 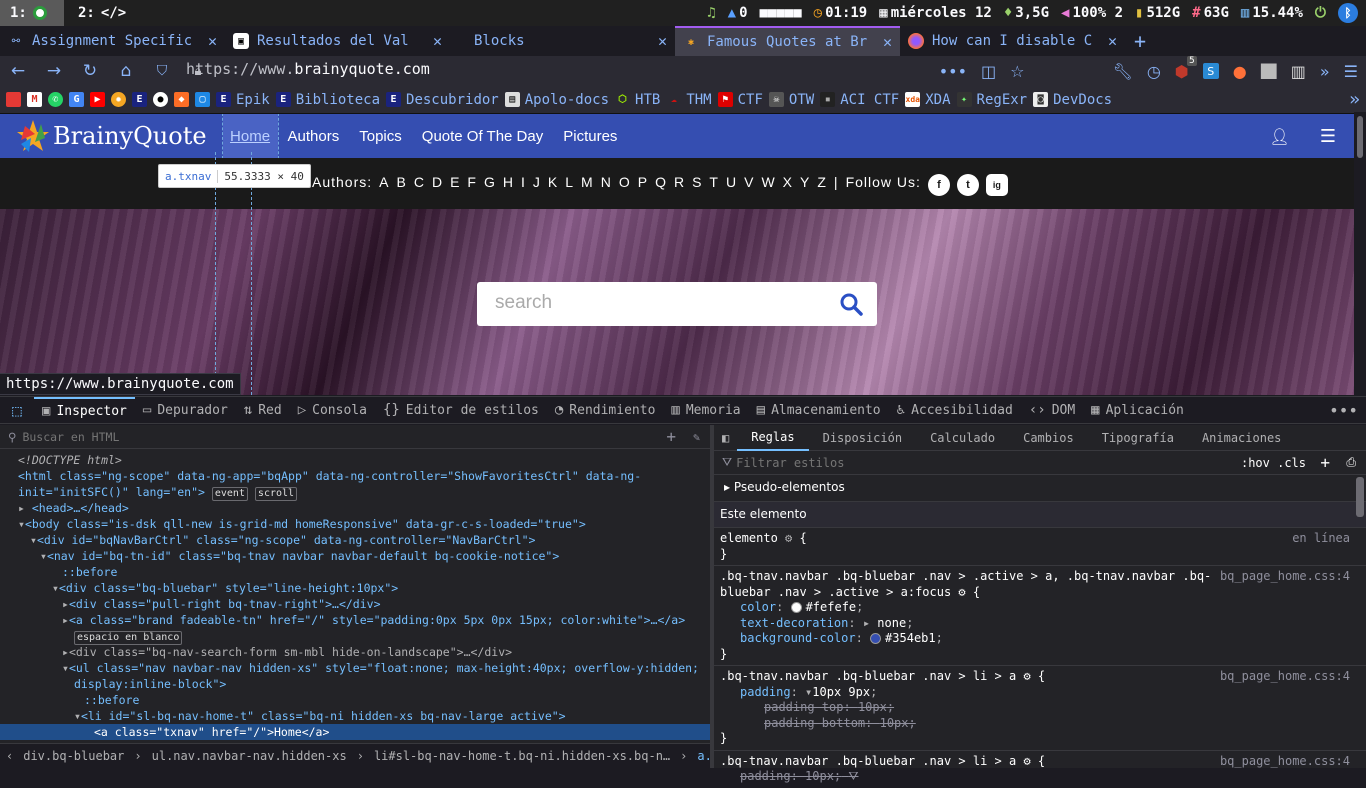 I want to click on url-bar: https://www.brainyquote.com, so click(x=308, y=69).